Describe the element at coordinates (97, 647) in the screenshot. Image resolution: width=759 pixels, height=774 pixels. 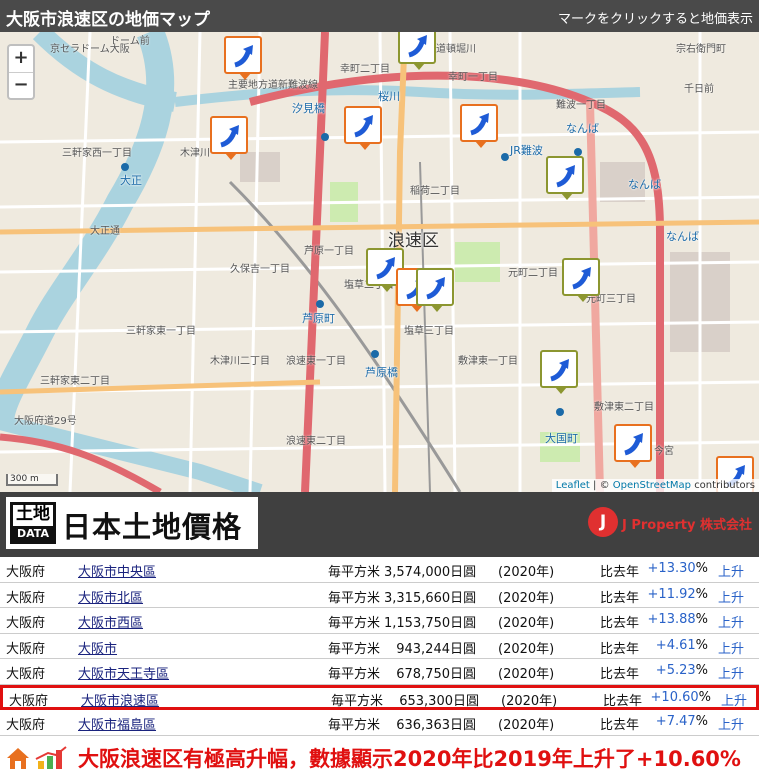
I see `city-link: 大阪市` at that location.